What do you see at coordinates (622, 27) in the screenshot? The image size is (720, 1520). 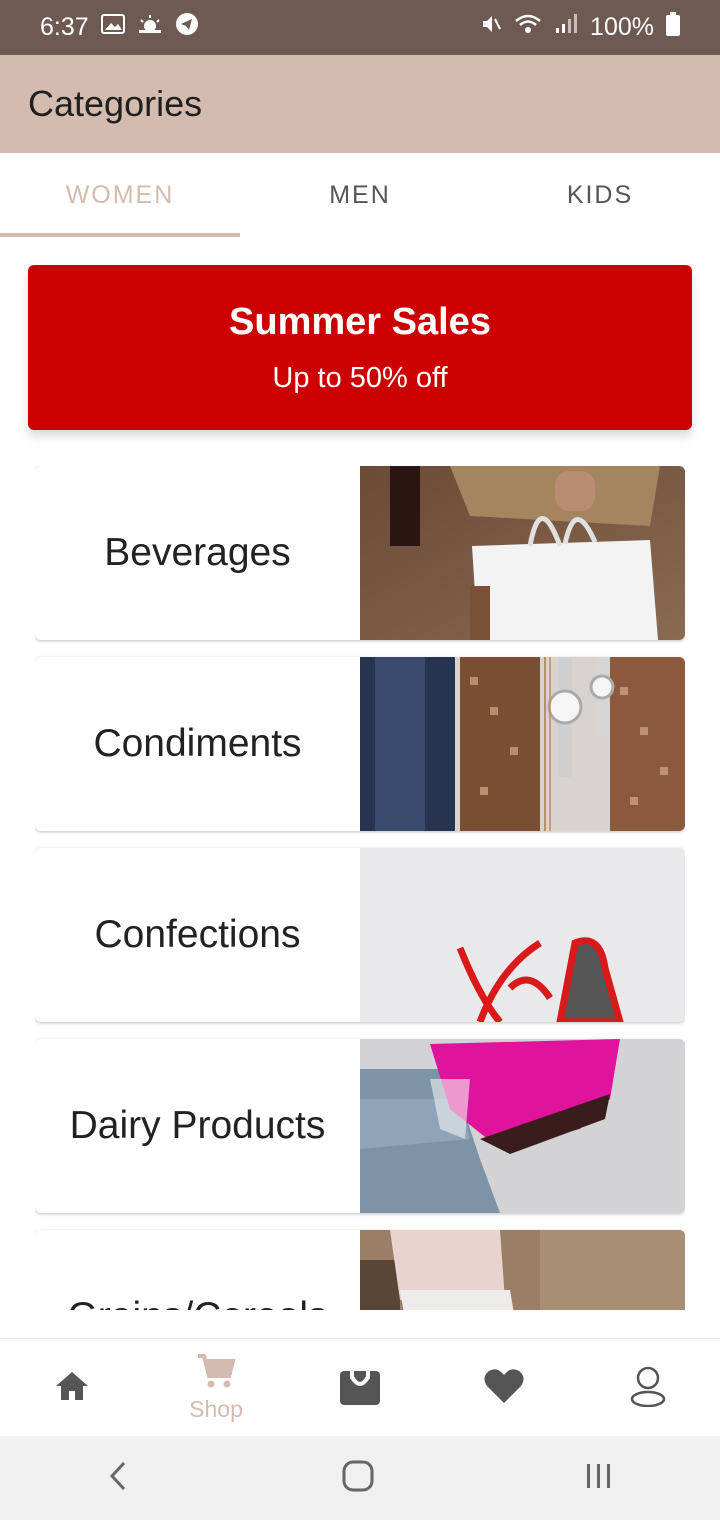 I see `battery-percent: 100%` at bounding box center [622, 27].